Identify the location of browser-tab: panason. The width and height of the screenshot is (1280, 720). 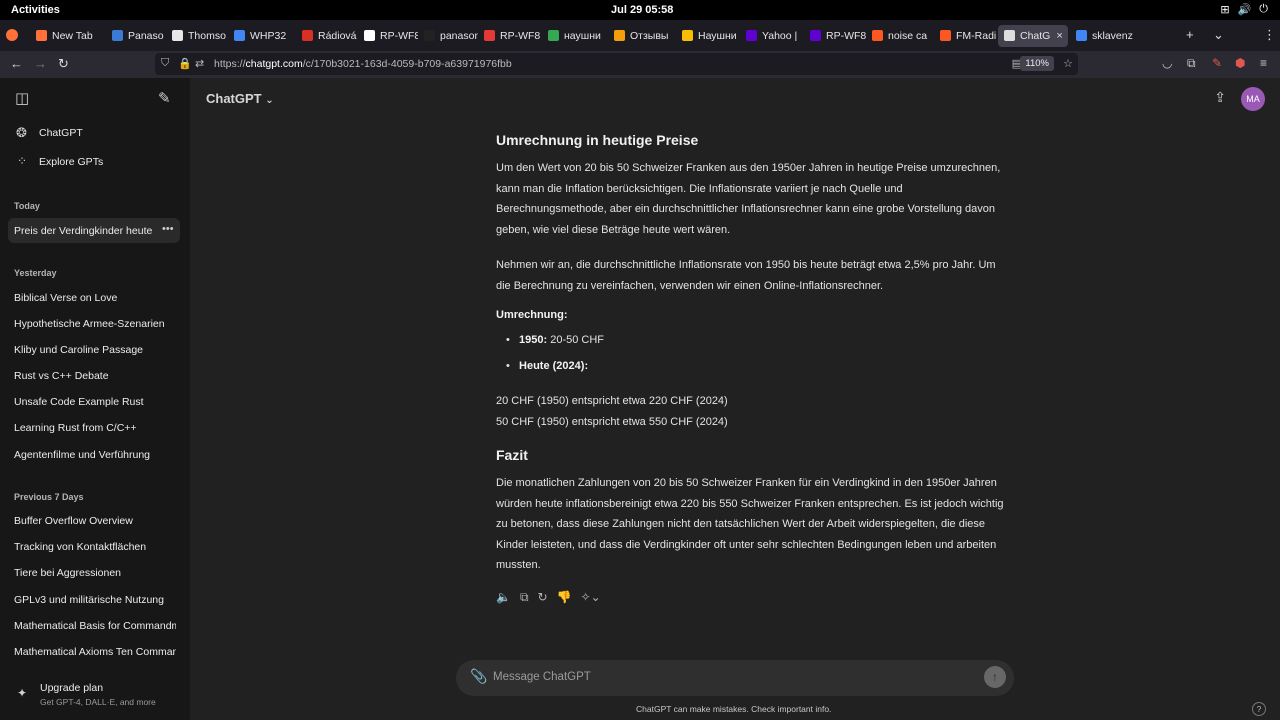
(448, 35).